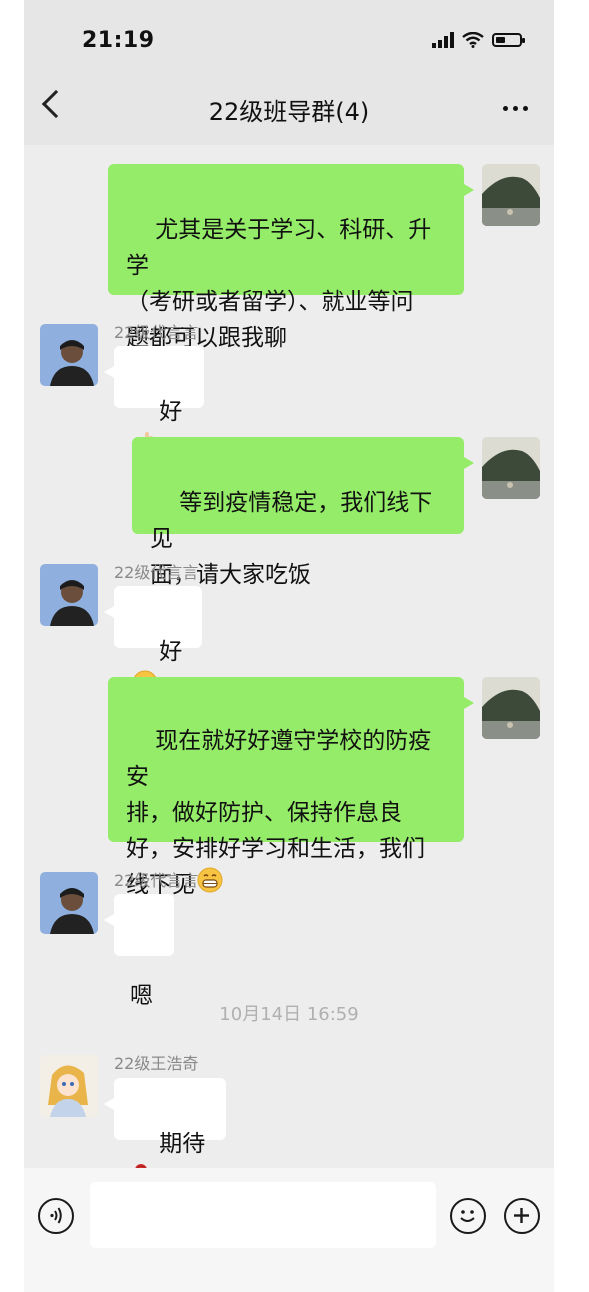 This screenshot has height=1292, width=589. I want to click on timestamp-divider: 10月14日 16:59, so click(289, 1014).